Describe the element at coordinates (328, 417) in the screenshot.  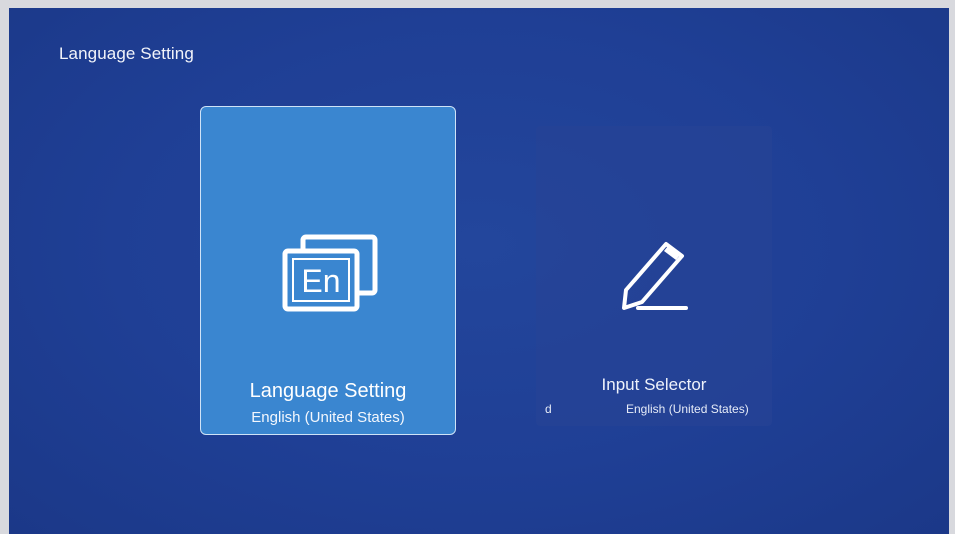
I see `tile-value: English (United States)` at that location.